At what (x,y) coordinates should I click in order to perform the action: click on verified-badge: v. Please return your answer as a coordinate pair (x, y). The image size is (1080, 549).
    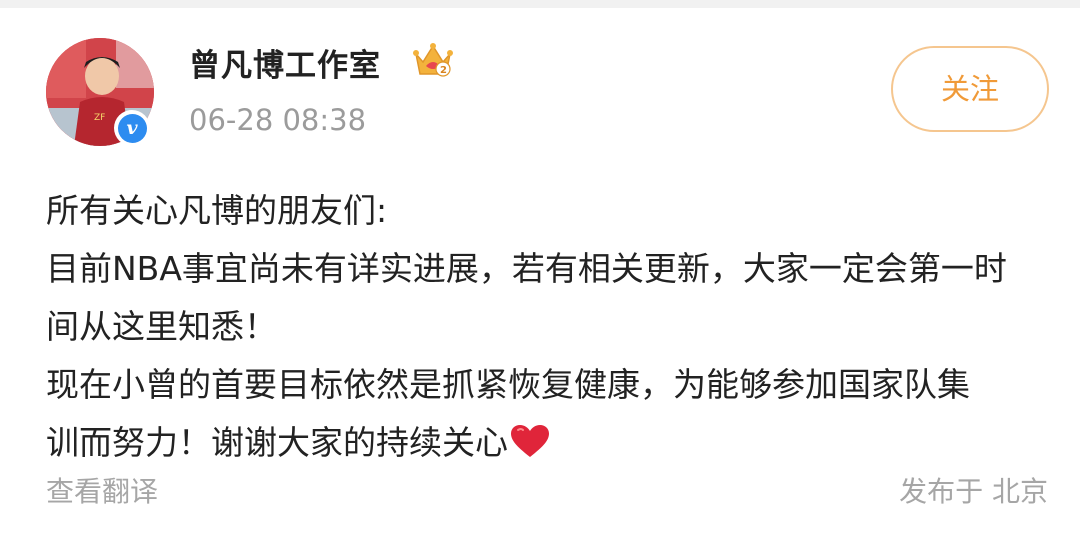
    Looking at the image, I should click on (132, 128).